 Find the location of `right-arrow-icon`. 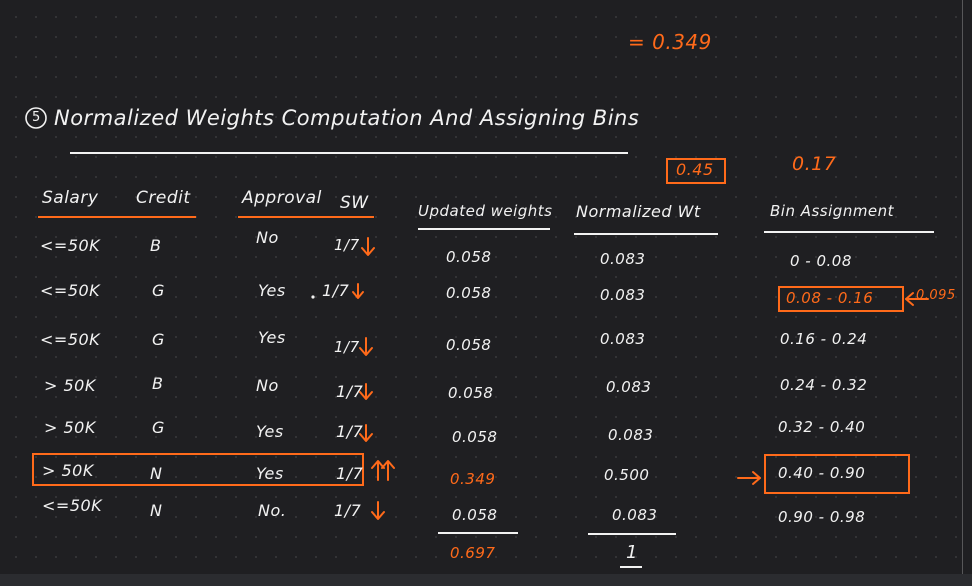

right-arrow-icon is located at coordinates (749, 478).